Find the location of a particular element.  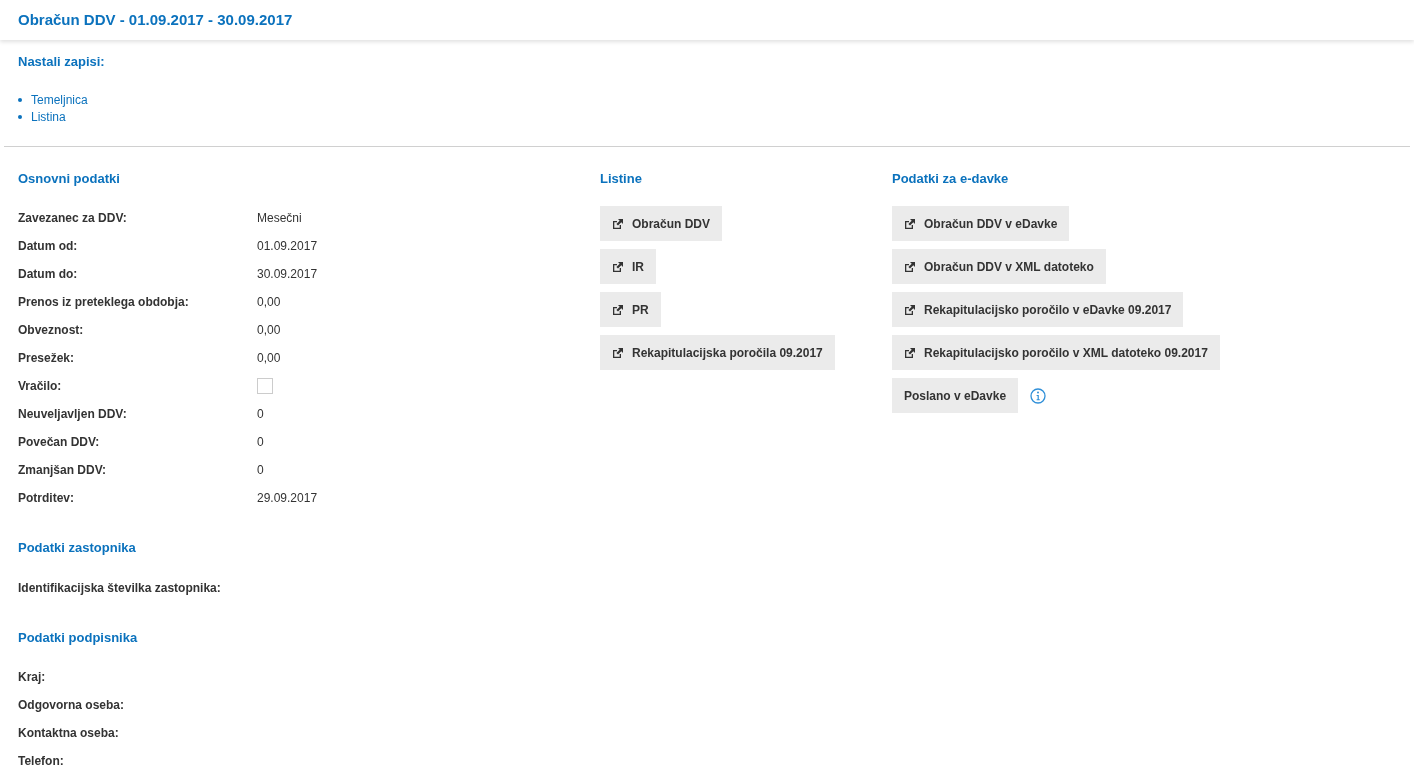

field-label: Zmanjšan DDV: is located at coordinates (63, 470).